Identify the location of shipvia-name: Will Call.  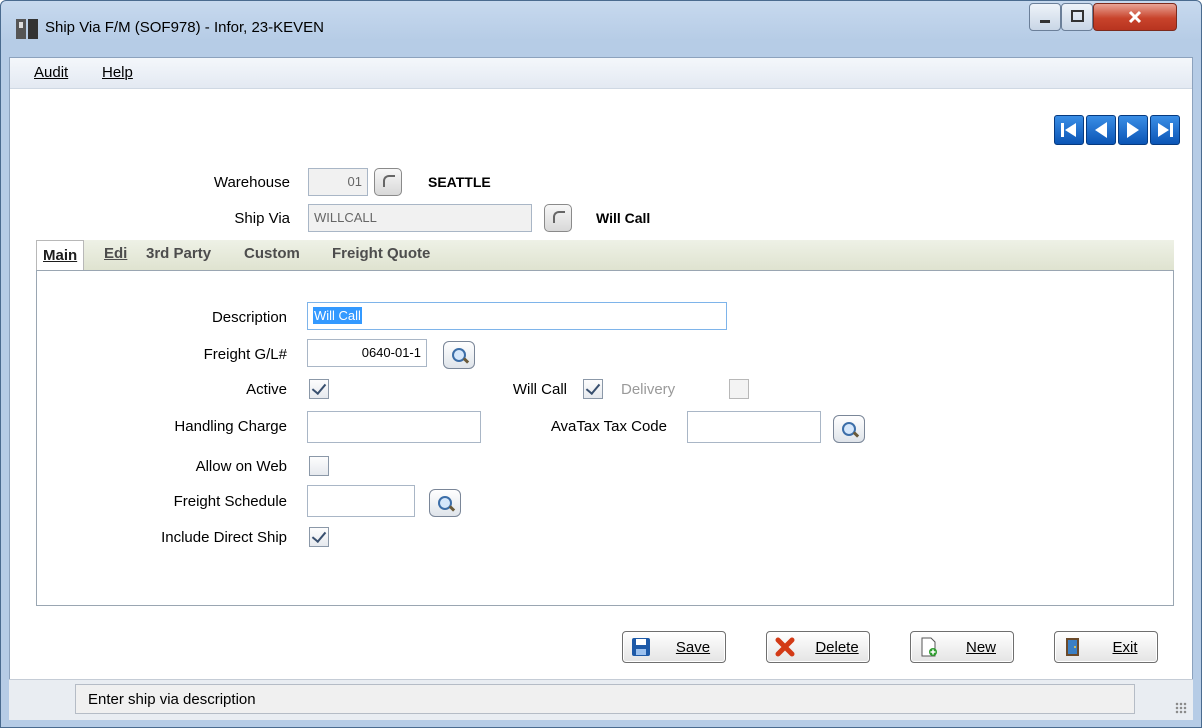
(623, 218).